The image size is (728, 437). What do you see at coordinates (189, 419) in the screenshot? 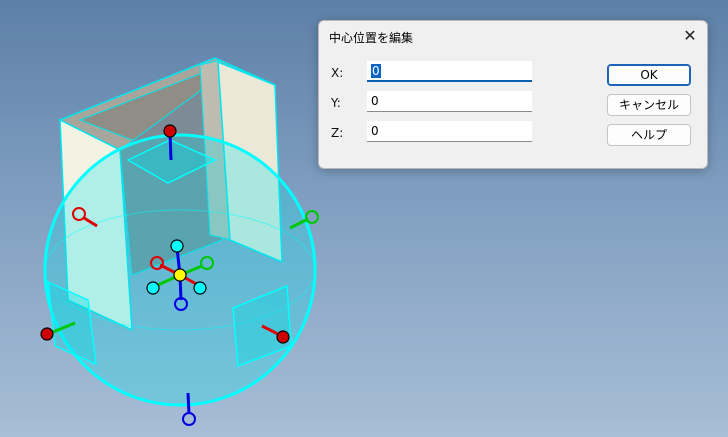
I see `z-rim-handle` at bounding box center [189, 419].